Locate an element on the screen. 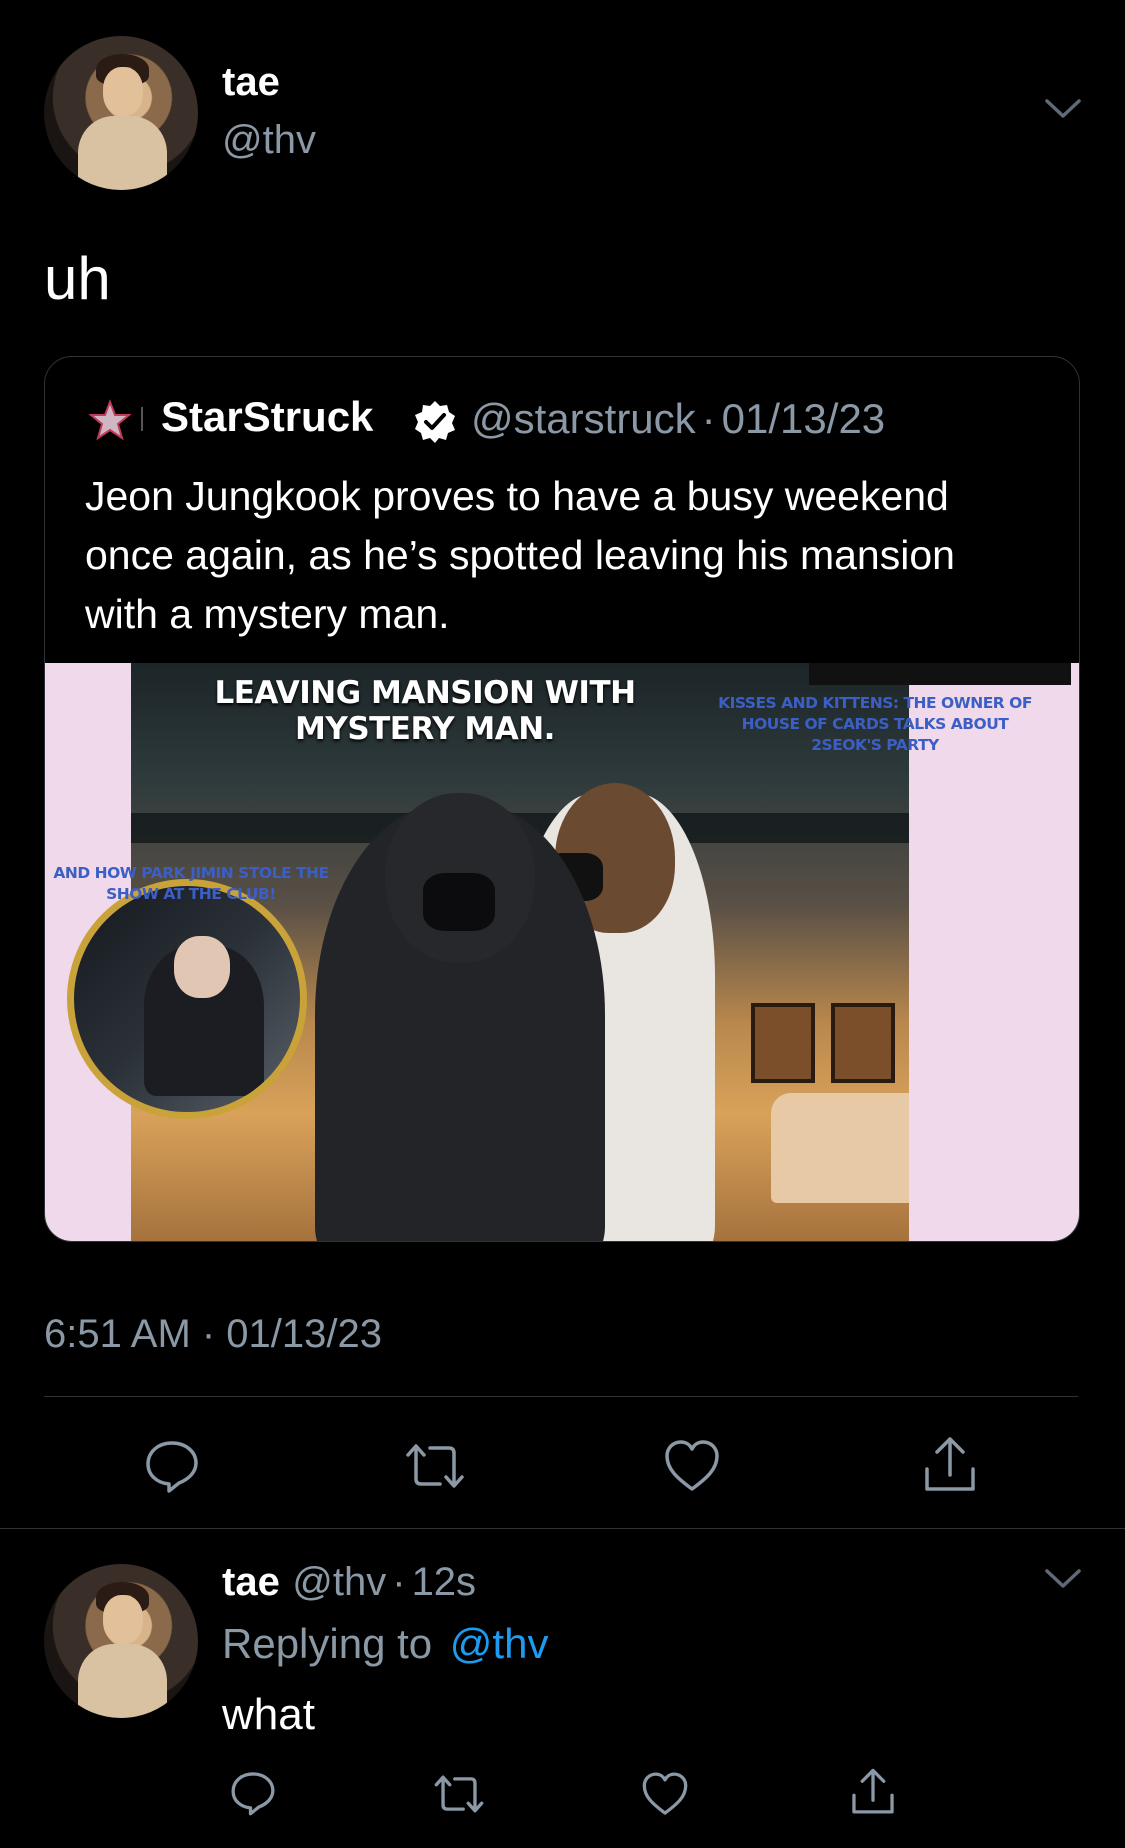 Image resolution: width=1125 pixels, height=1848 pixels. reply-author-handle: @thv is located at coordinates (339, 1582).